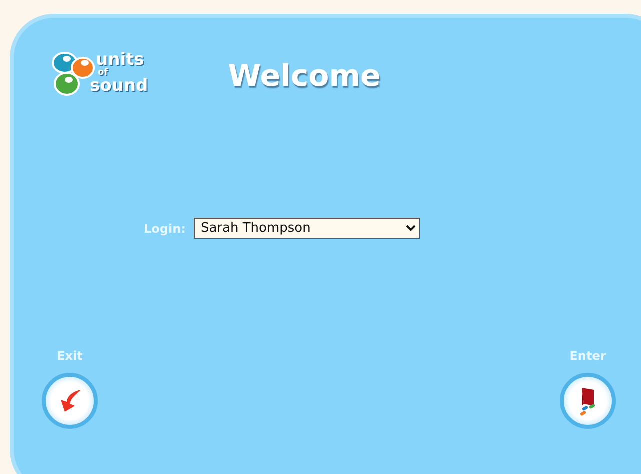 This screenshot has height=474, width=641. I want to click on welcome-title: Welcome, so click(304, 77).